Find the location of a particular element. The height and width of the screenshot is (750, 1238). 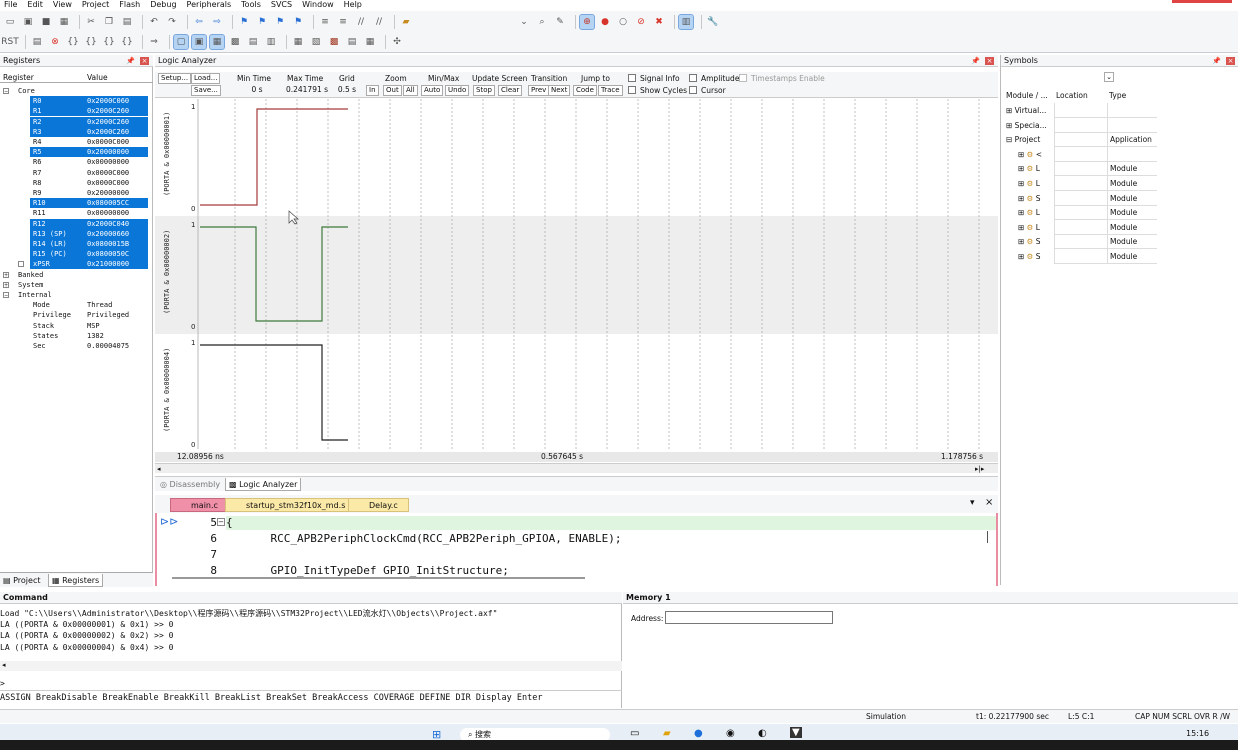

register-row: R13 (SP) 0x20000660 is located at coordinates (76, 233).